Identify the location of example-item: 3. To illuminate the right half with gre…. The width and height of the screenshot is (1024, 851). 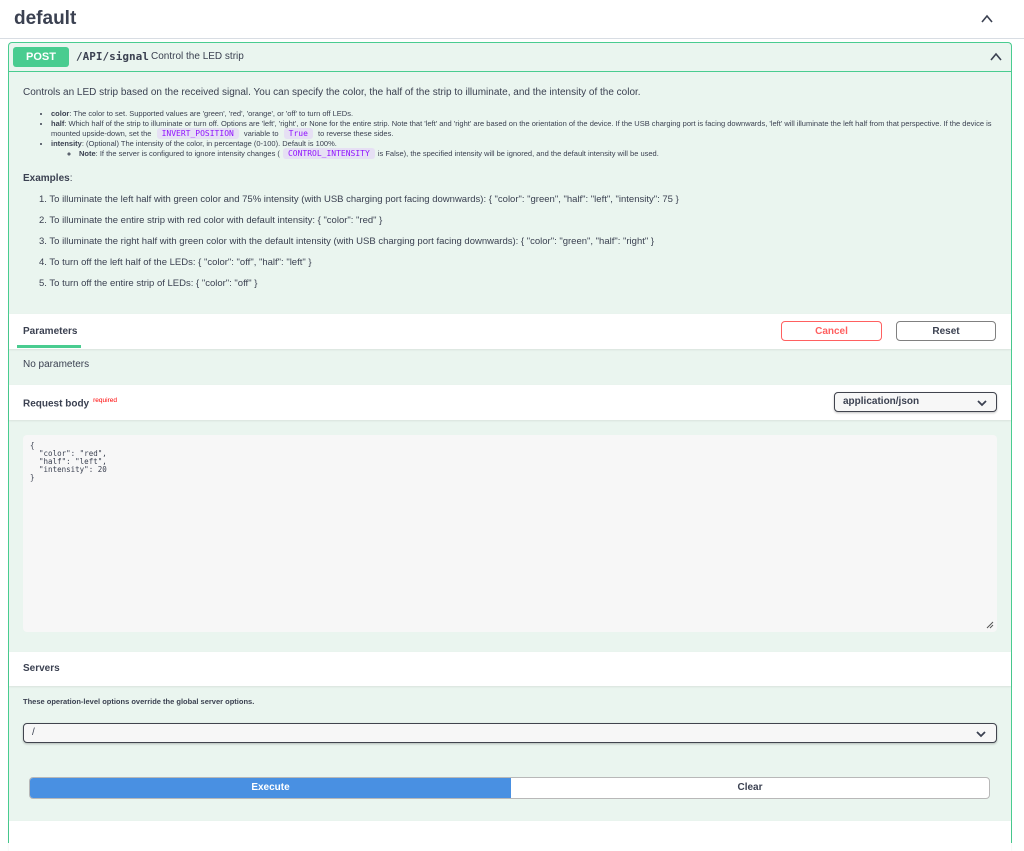
(347, 241).